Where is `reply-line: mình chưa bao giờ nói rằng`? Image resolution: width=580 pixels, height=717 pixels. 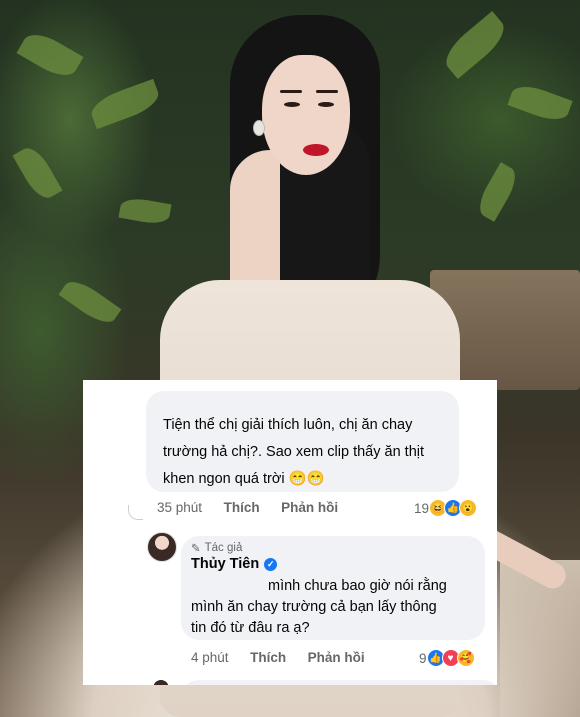
reply-line: mình chưa bao giờ nói rằng is located at coordinates (336, 586).